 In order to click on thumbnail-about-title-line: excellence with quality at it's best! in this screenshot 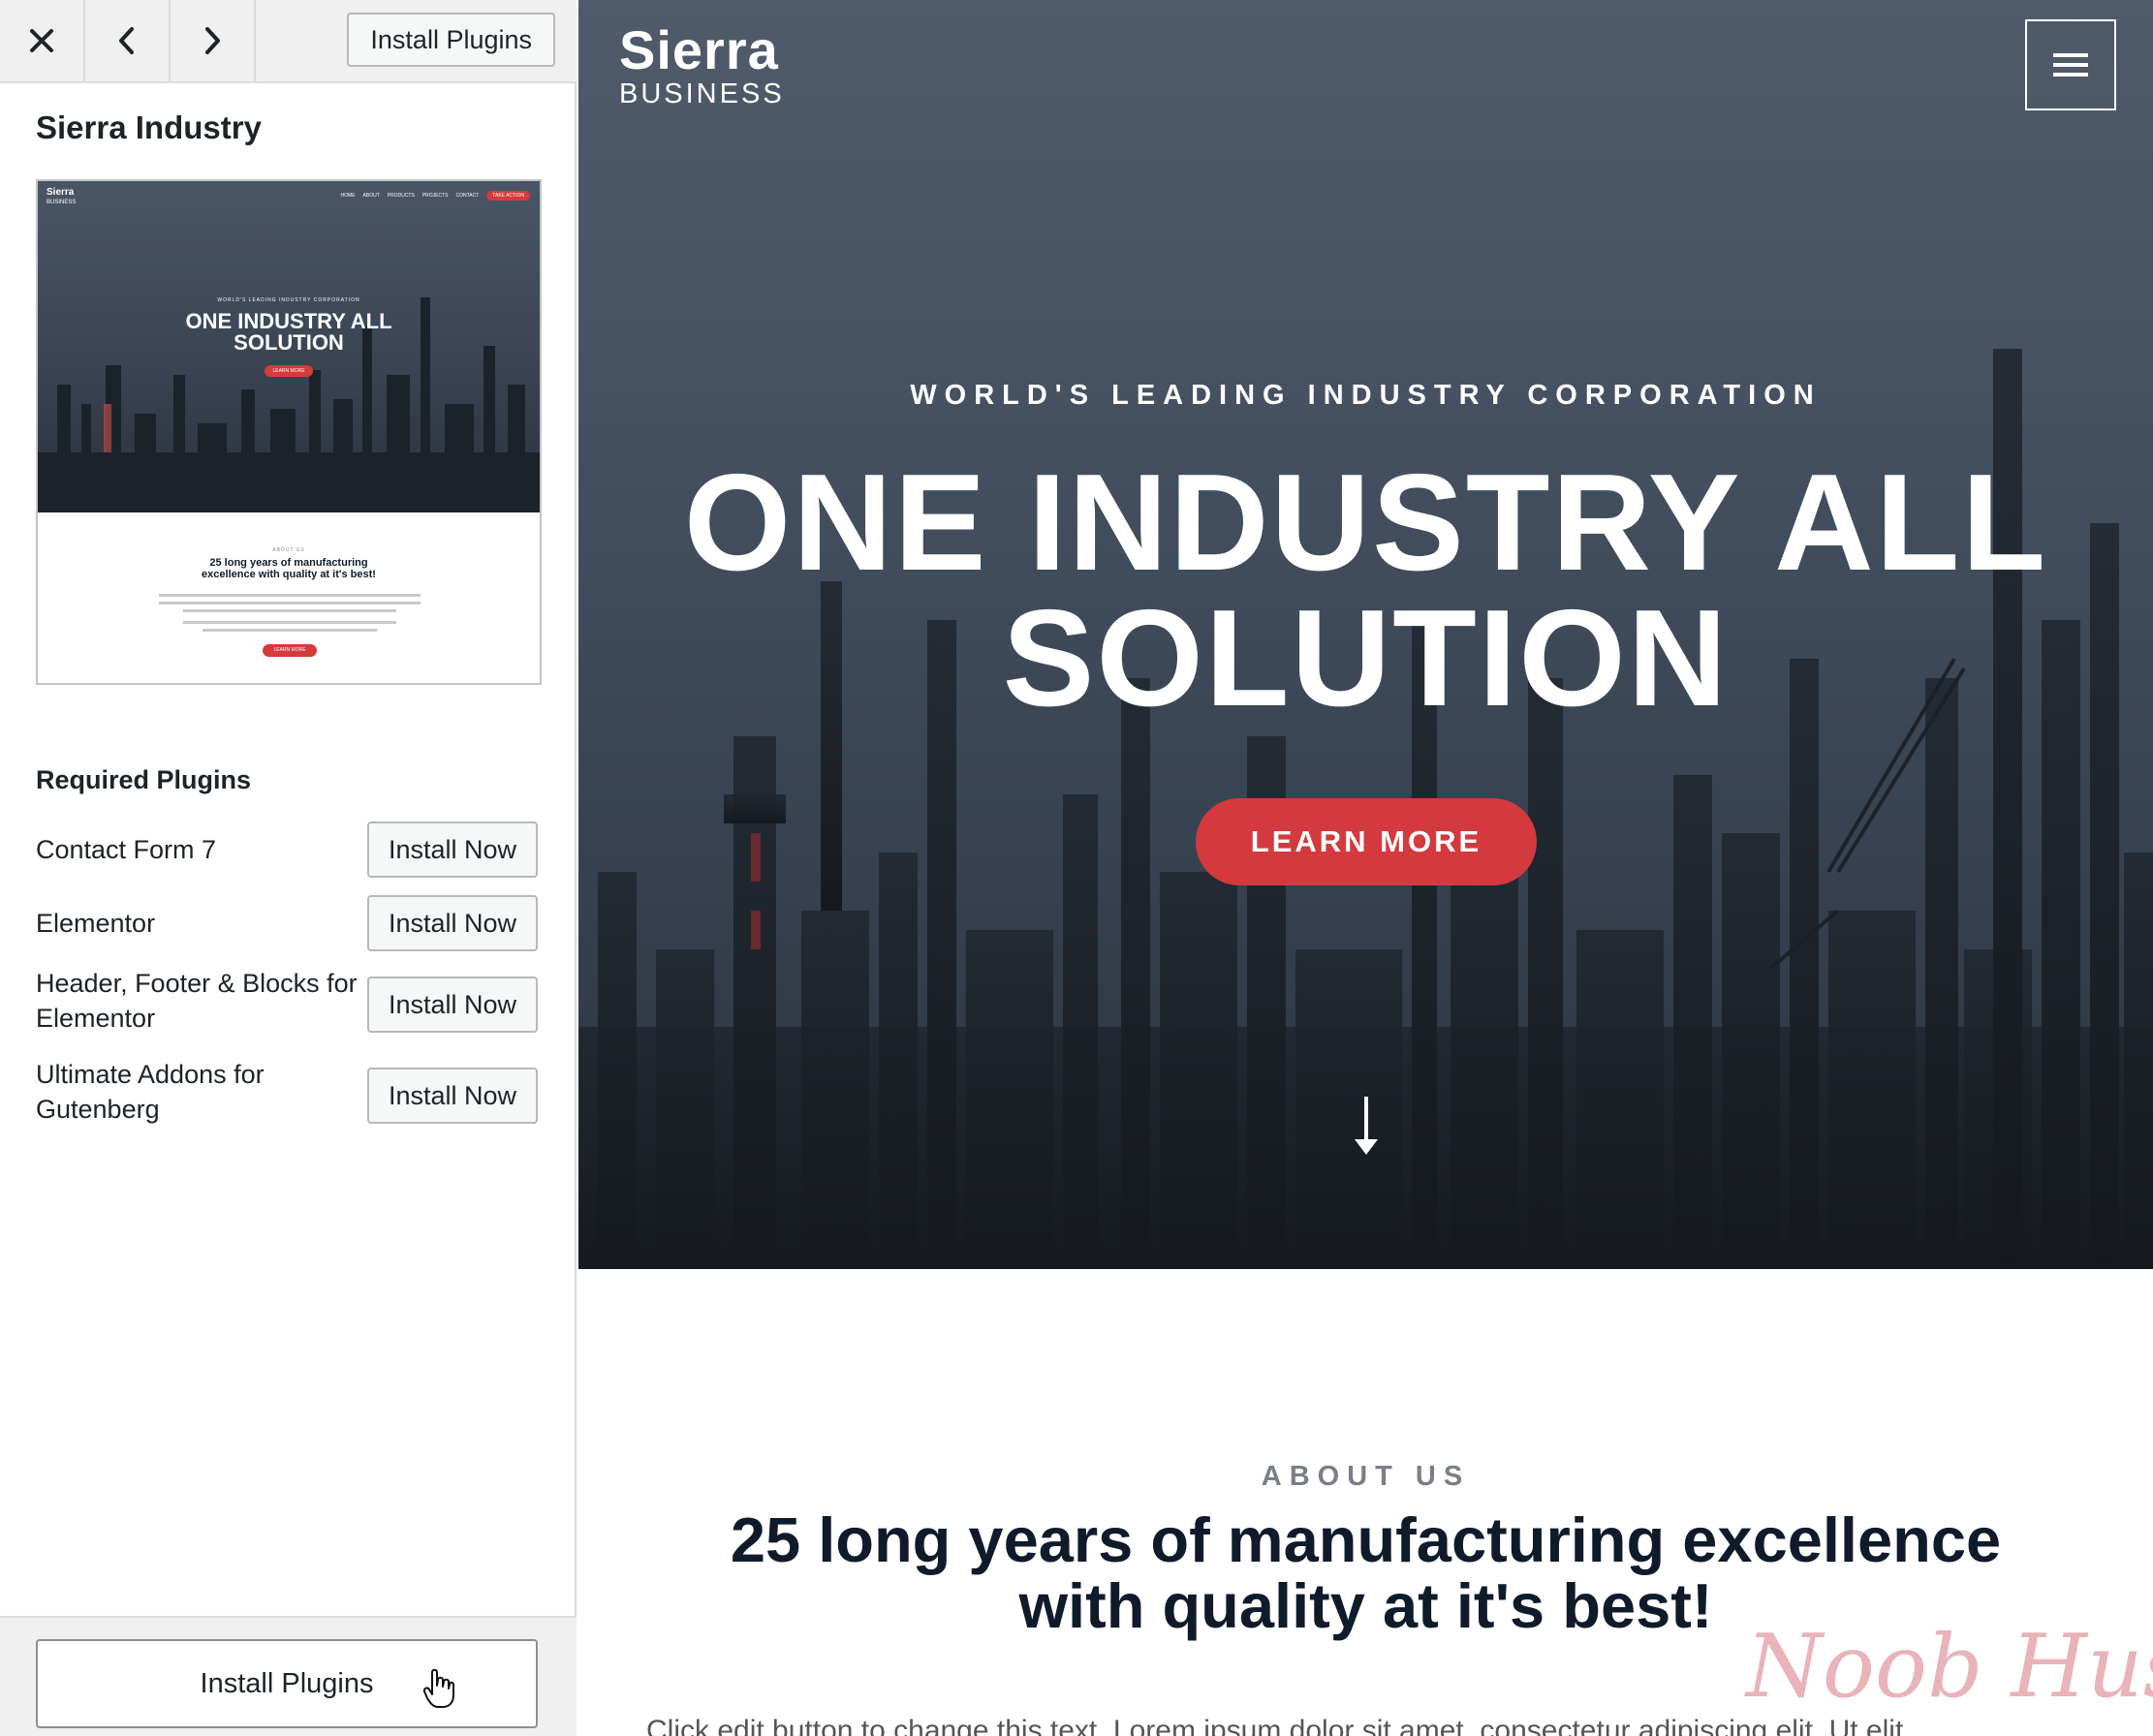, I will do `click(289, 574)`.